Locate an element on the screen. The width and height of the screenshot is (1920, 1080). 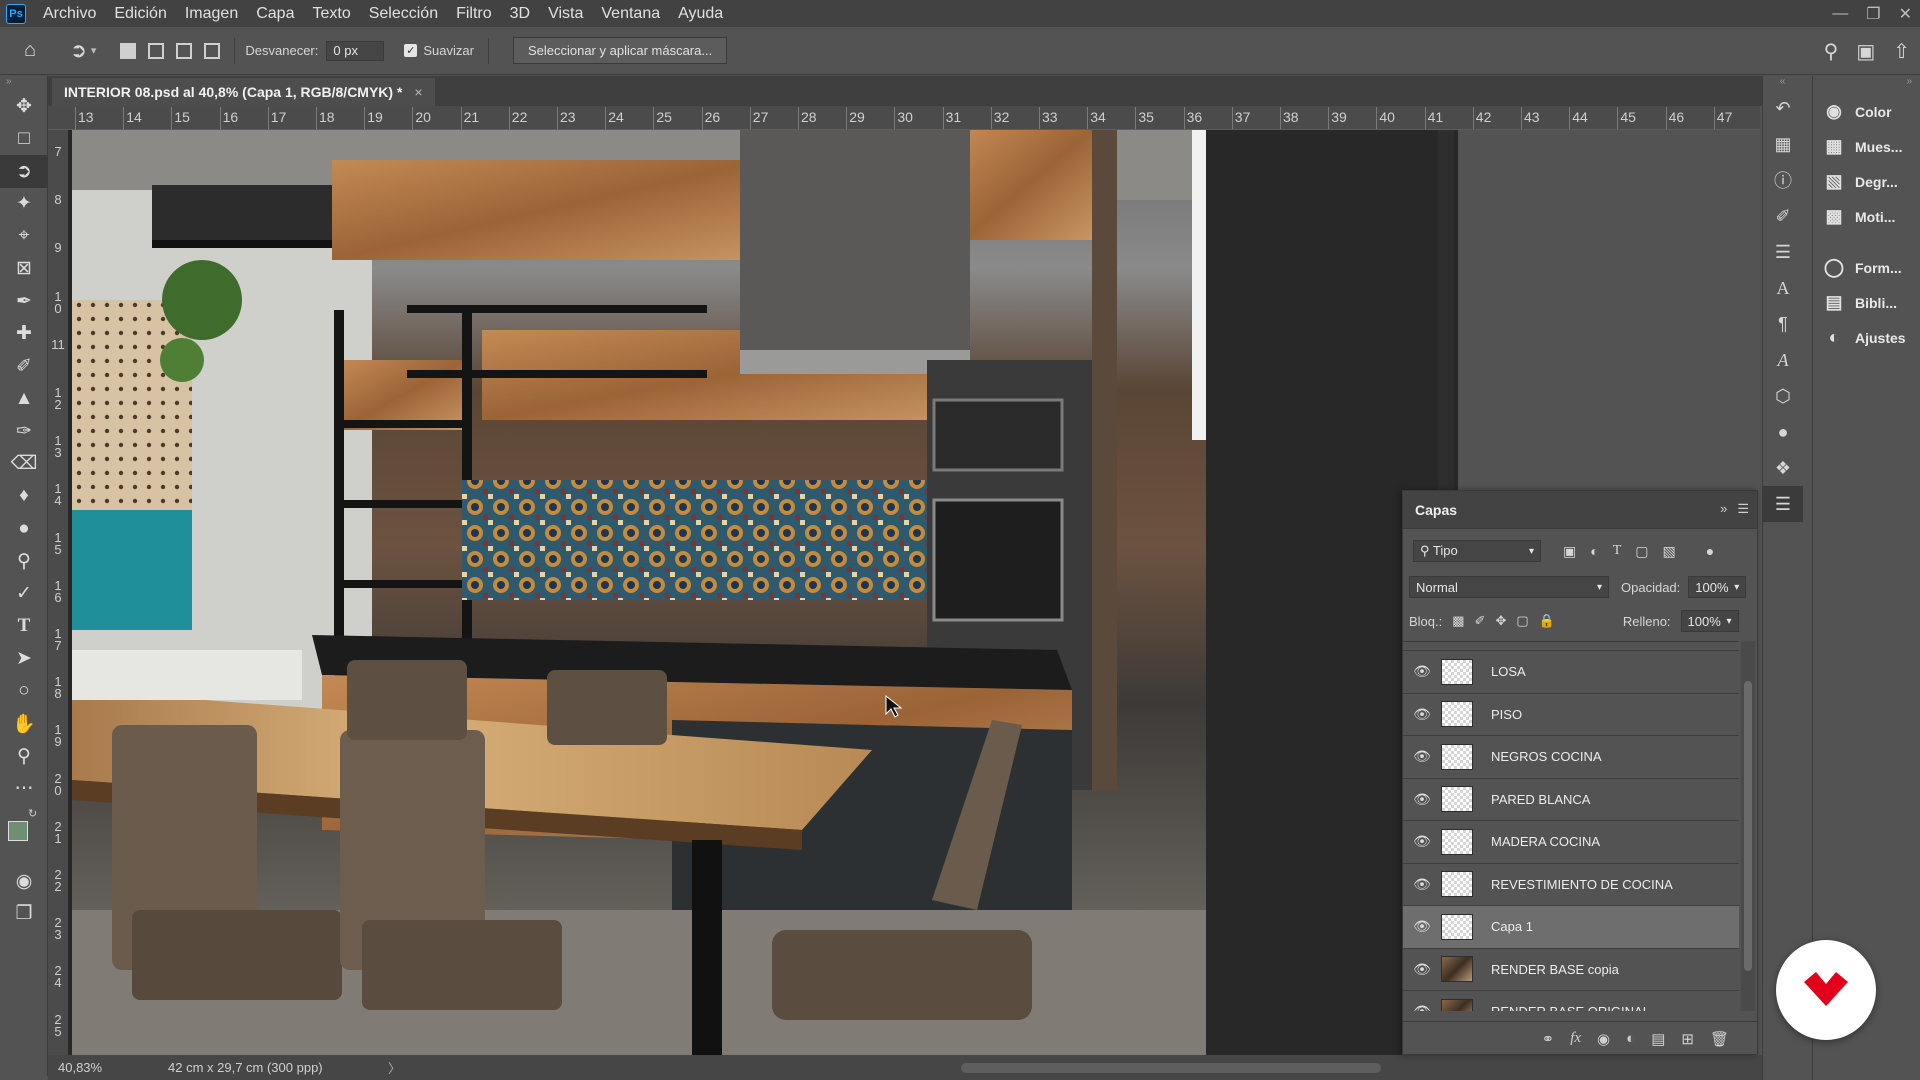
lasso-tool-icon: ➲ is located at coordinates (24, 171).